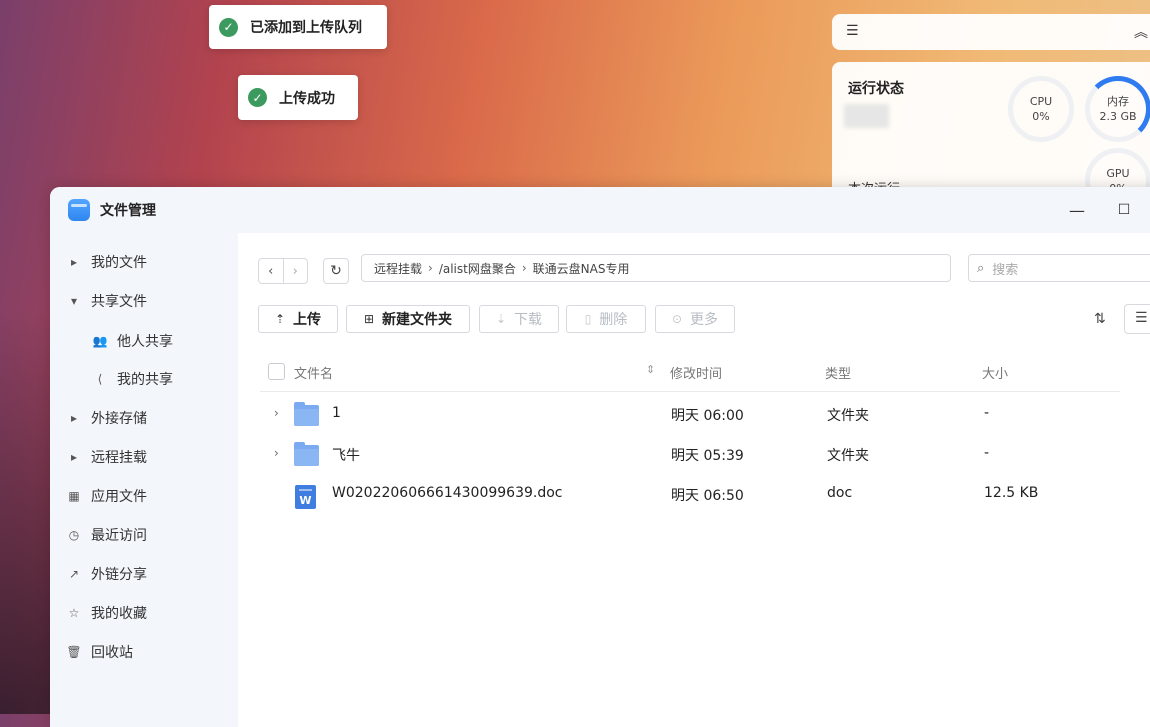 This screenshot has width=1150, height=727. I want to click on file-modified: 明天 06:00, so click(707, 416).